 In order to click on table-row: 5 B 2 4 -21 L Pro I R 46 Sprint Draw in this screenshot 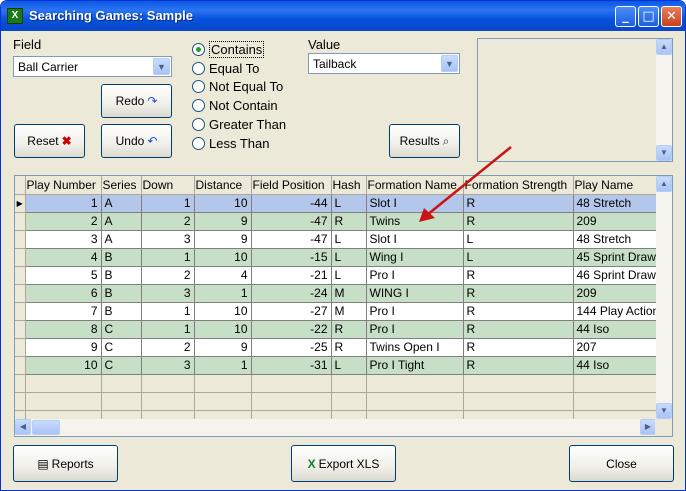, I will do `click(339, 275)`.